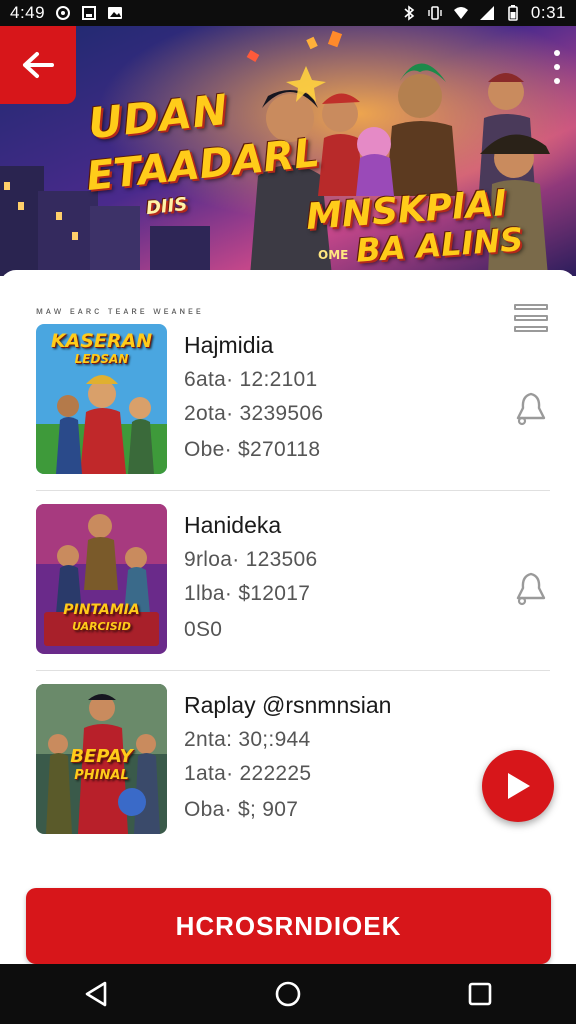  What do you see at coordinates (101, 756) in the screenshot?
I see `thumbnail-title-top: BEPAY` at bounding box center [101, 756].